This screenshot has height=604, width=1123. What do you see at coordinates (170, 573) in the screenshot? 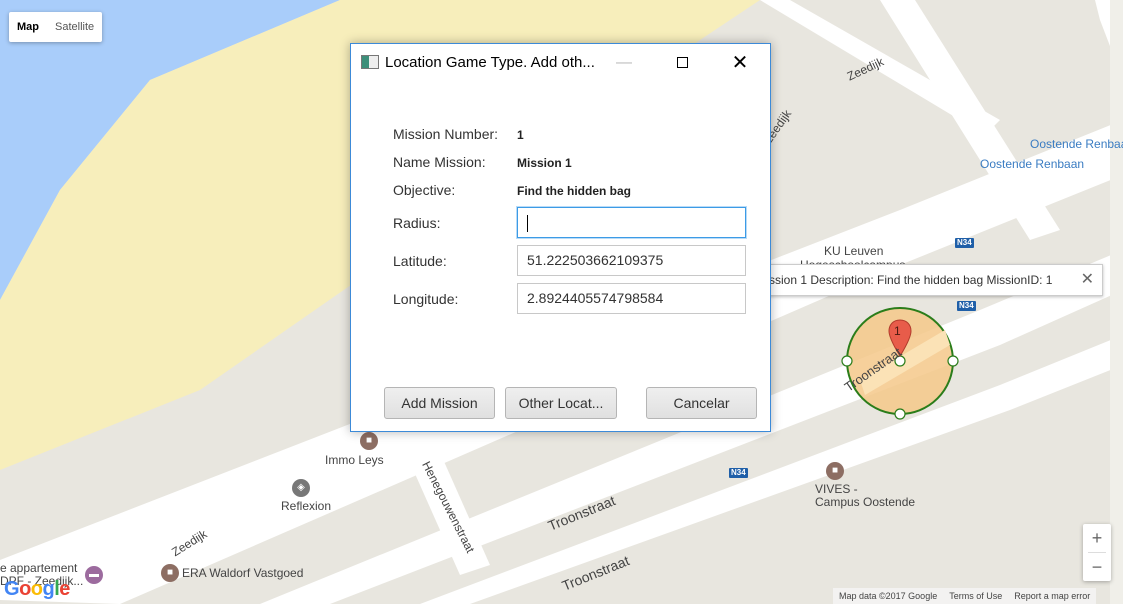
I see `poi-era-icon: ■` at bounding box center [170, 573].